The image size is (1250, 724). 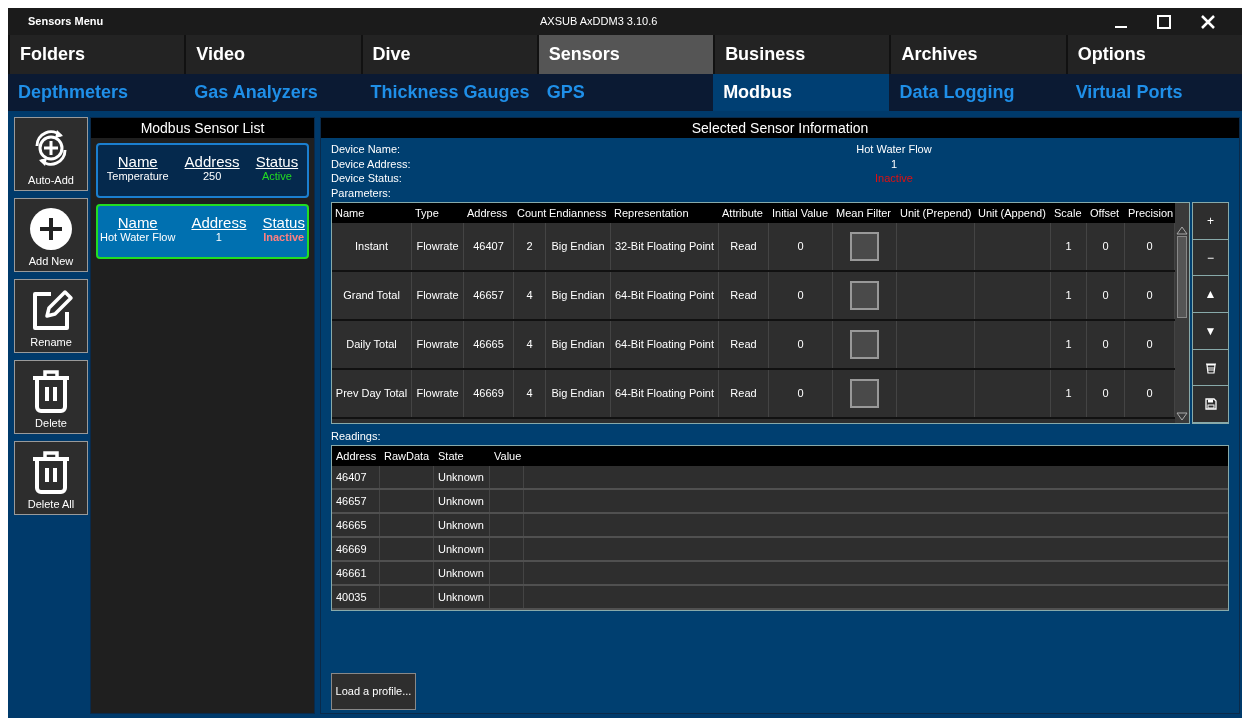 What do you see at coordinates (1210, 294) in the screenshot?
I see `side-button: ▲` at bounding box center [1210, 294].